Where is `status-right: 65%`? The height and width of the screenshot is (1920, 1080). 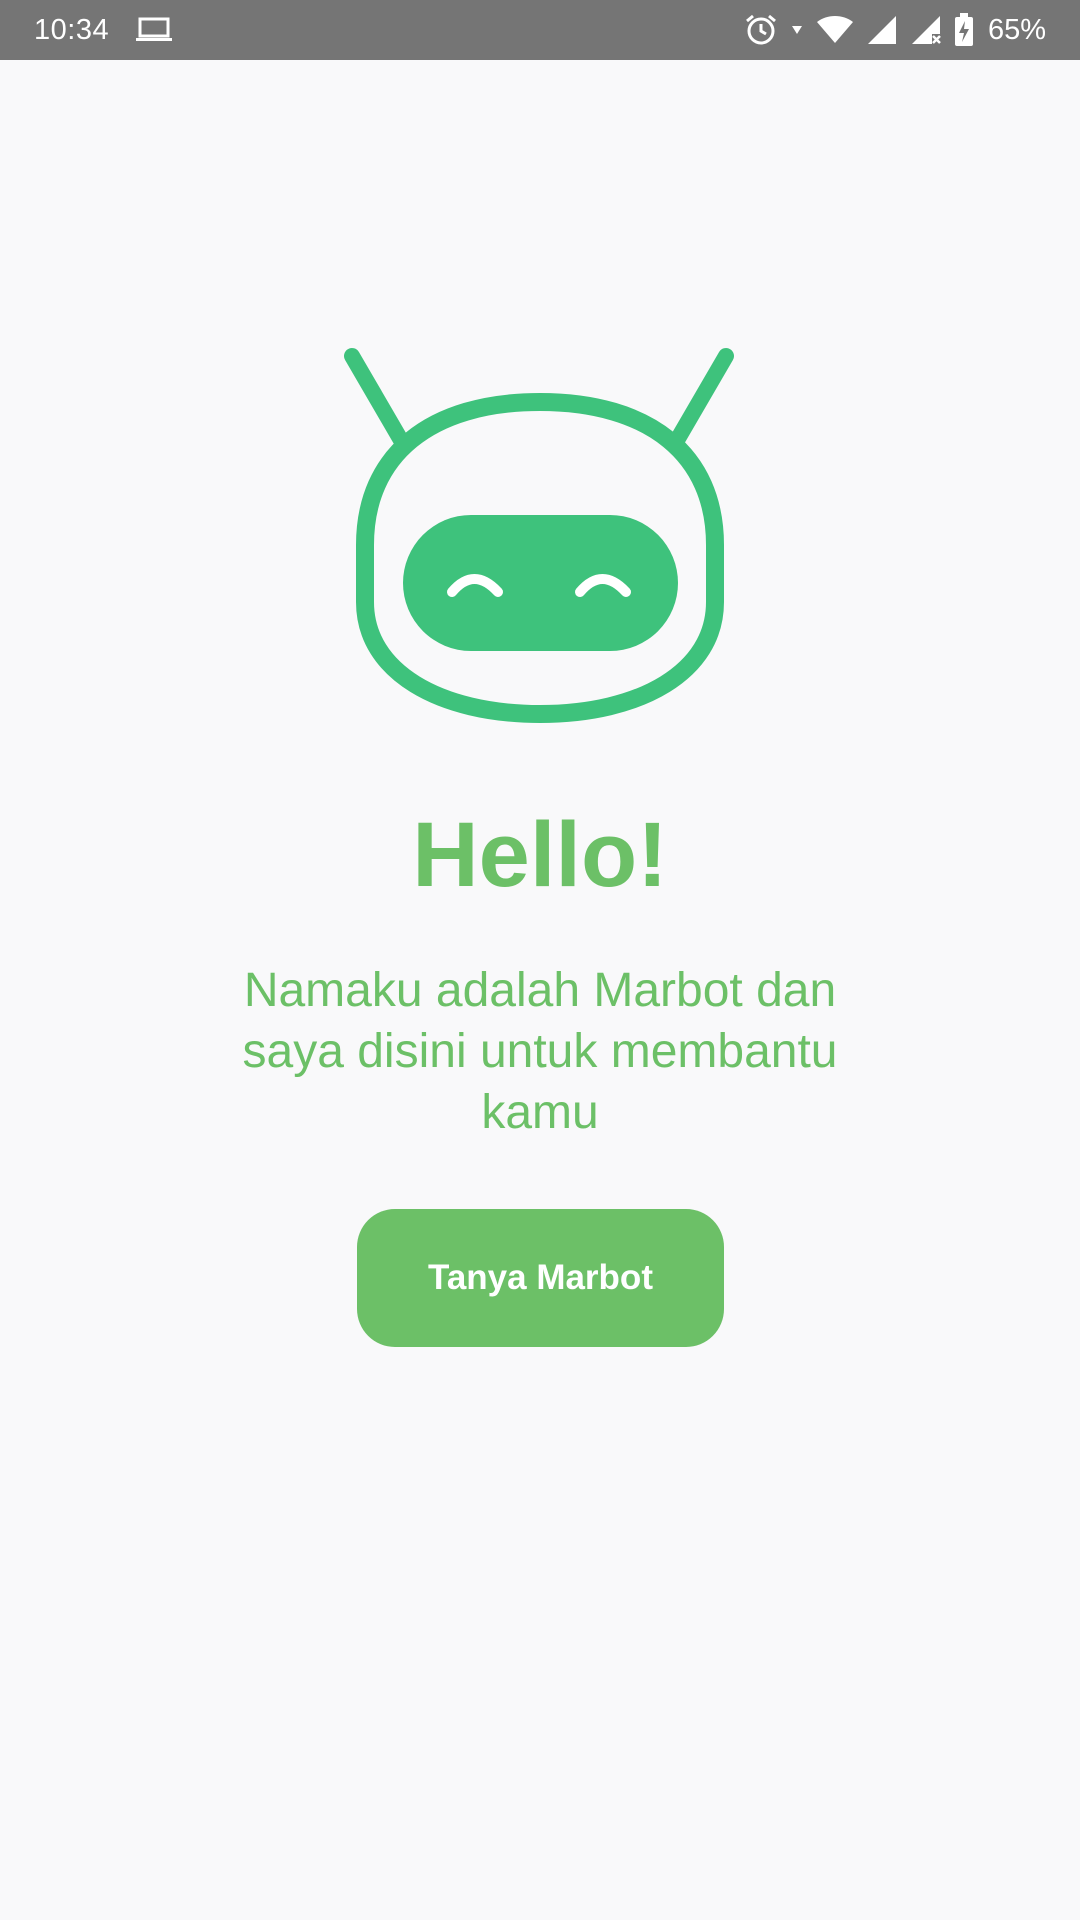
status-right: 65% is located at coordinates (895, 30).